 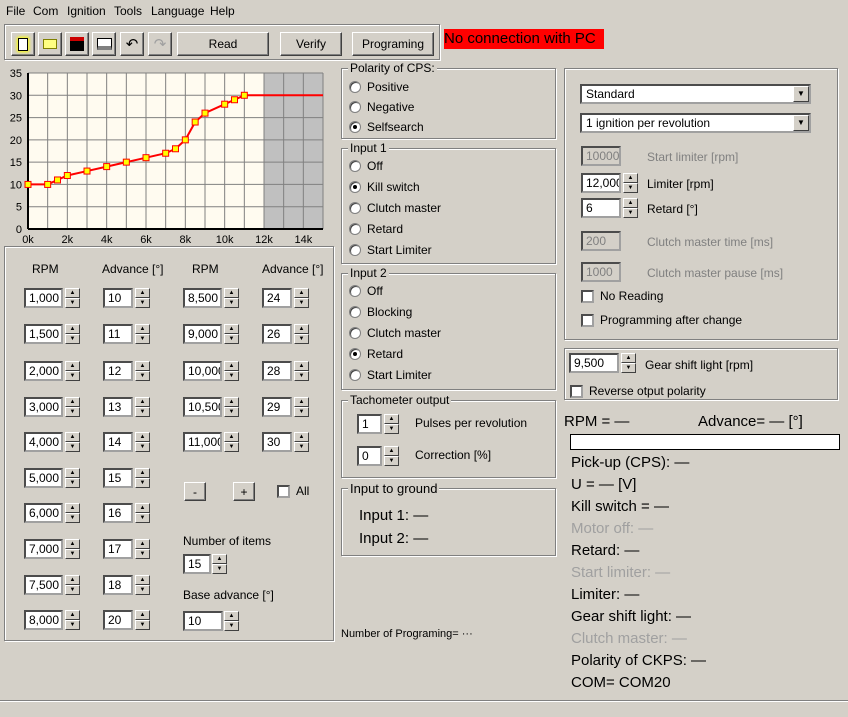 What do you see at coordinates (160, 44) in the screenshot?
I see `redo-button: ↷` at bounding box center [160, 44].